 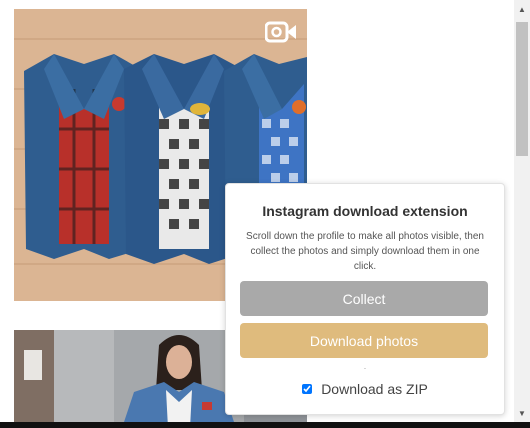 I want to click on bottom-edge-bar, so click(x=265, y=425).